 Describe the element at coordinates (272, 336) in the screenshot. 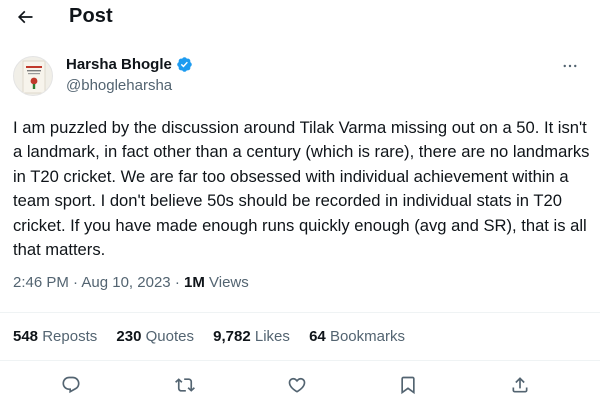

I see `stat-label: Likes` at that location.